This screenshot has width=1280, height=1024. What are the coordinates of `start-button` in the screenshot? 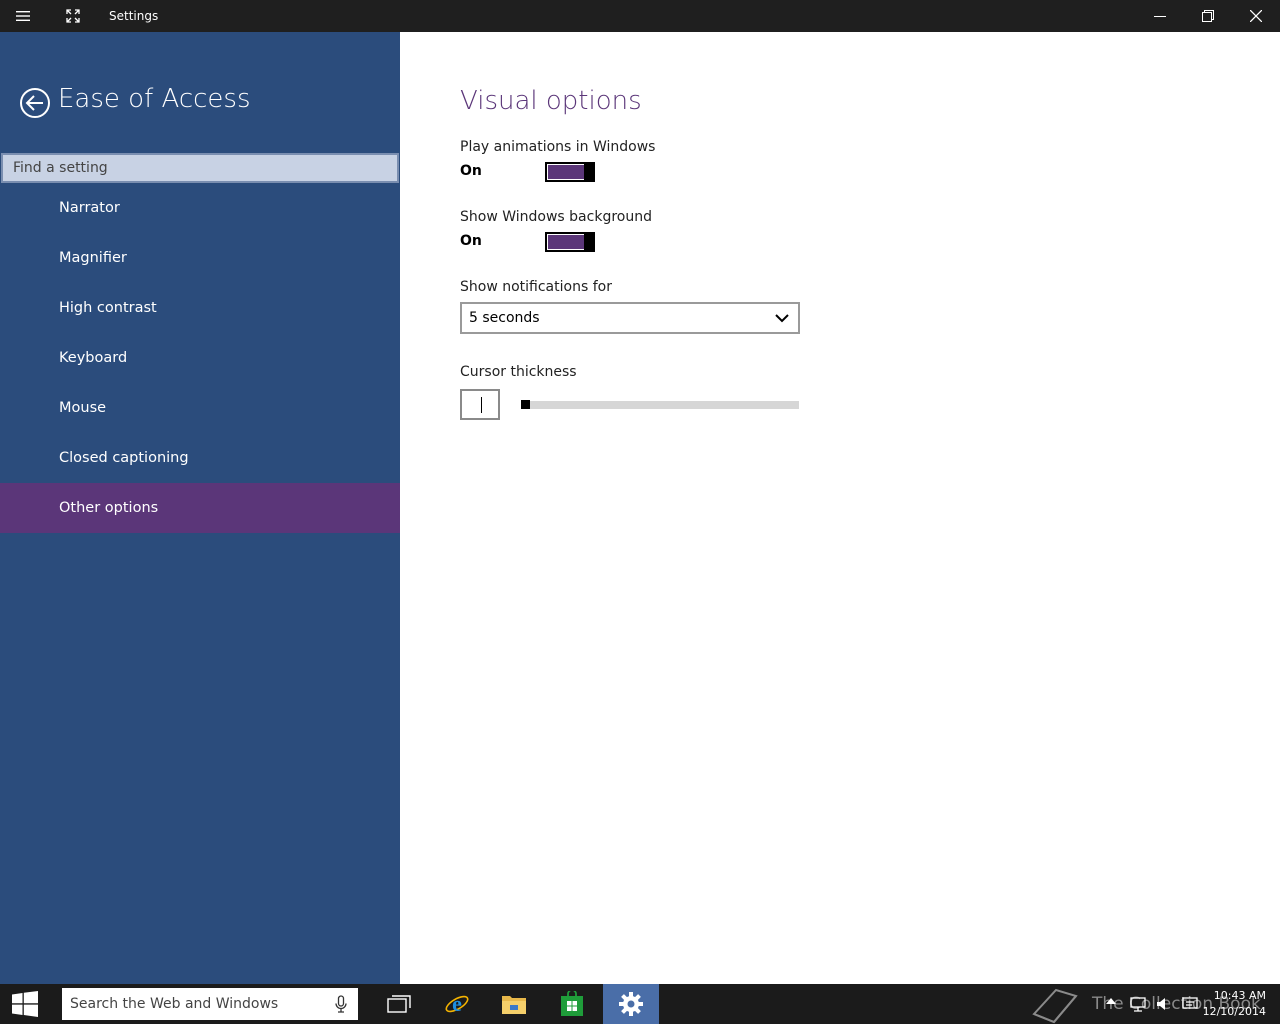 It's located at (25, 1004).